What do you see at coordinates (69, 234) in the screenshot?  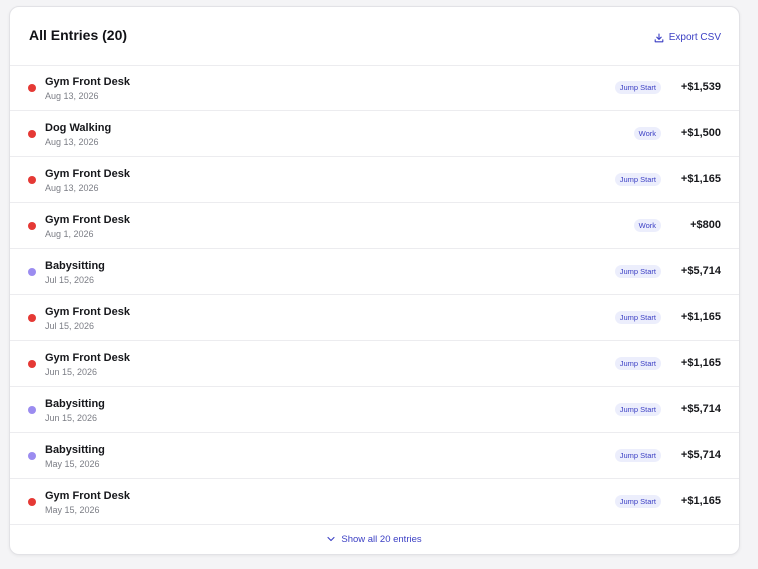 I see `entry-date: Aug 1, 2026` at bounding box center [69, 234].